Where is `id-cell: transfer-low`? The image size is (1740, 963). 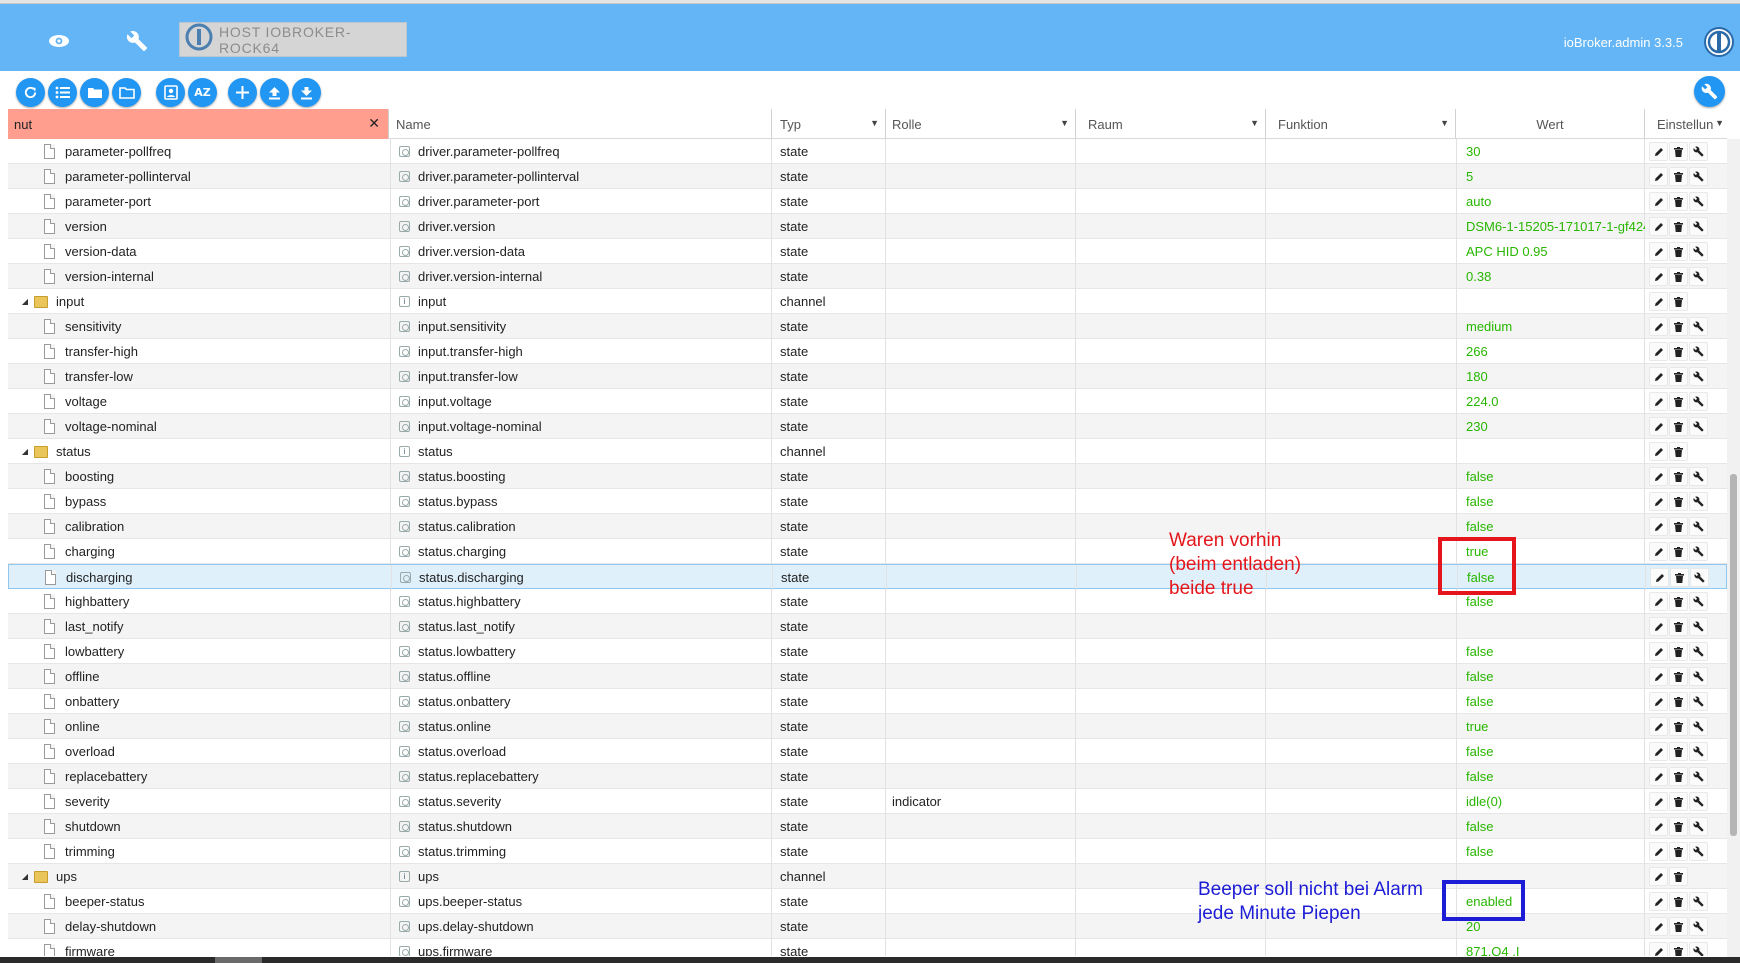
id-cell: transfer-low is located at coordinates (199, 376).